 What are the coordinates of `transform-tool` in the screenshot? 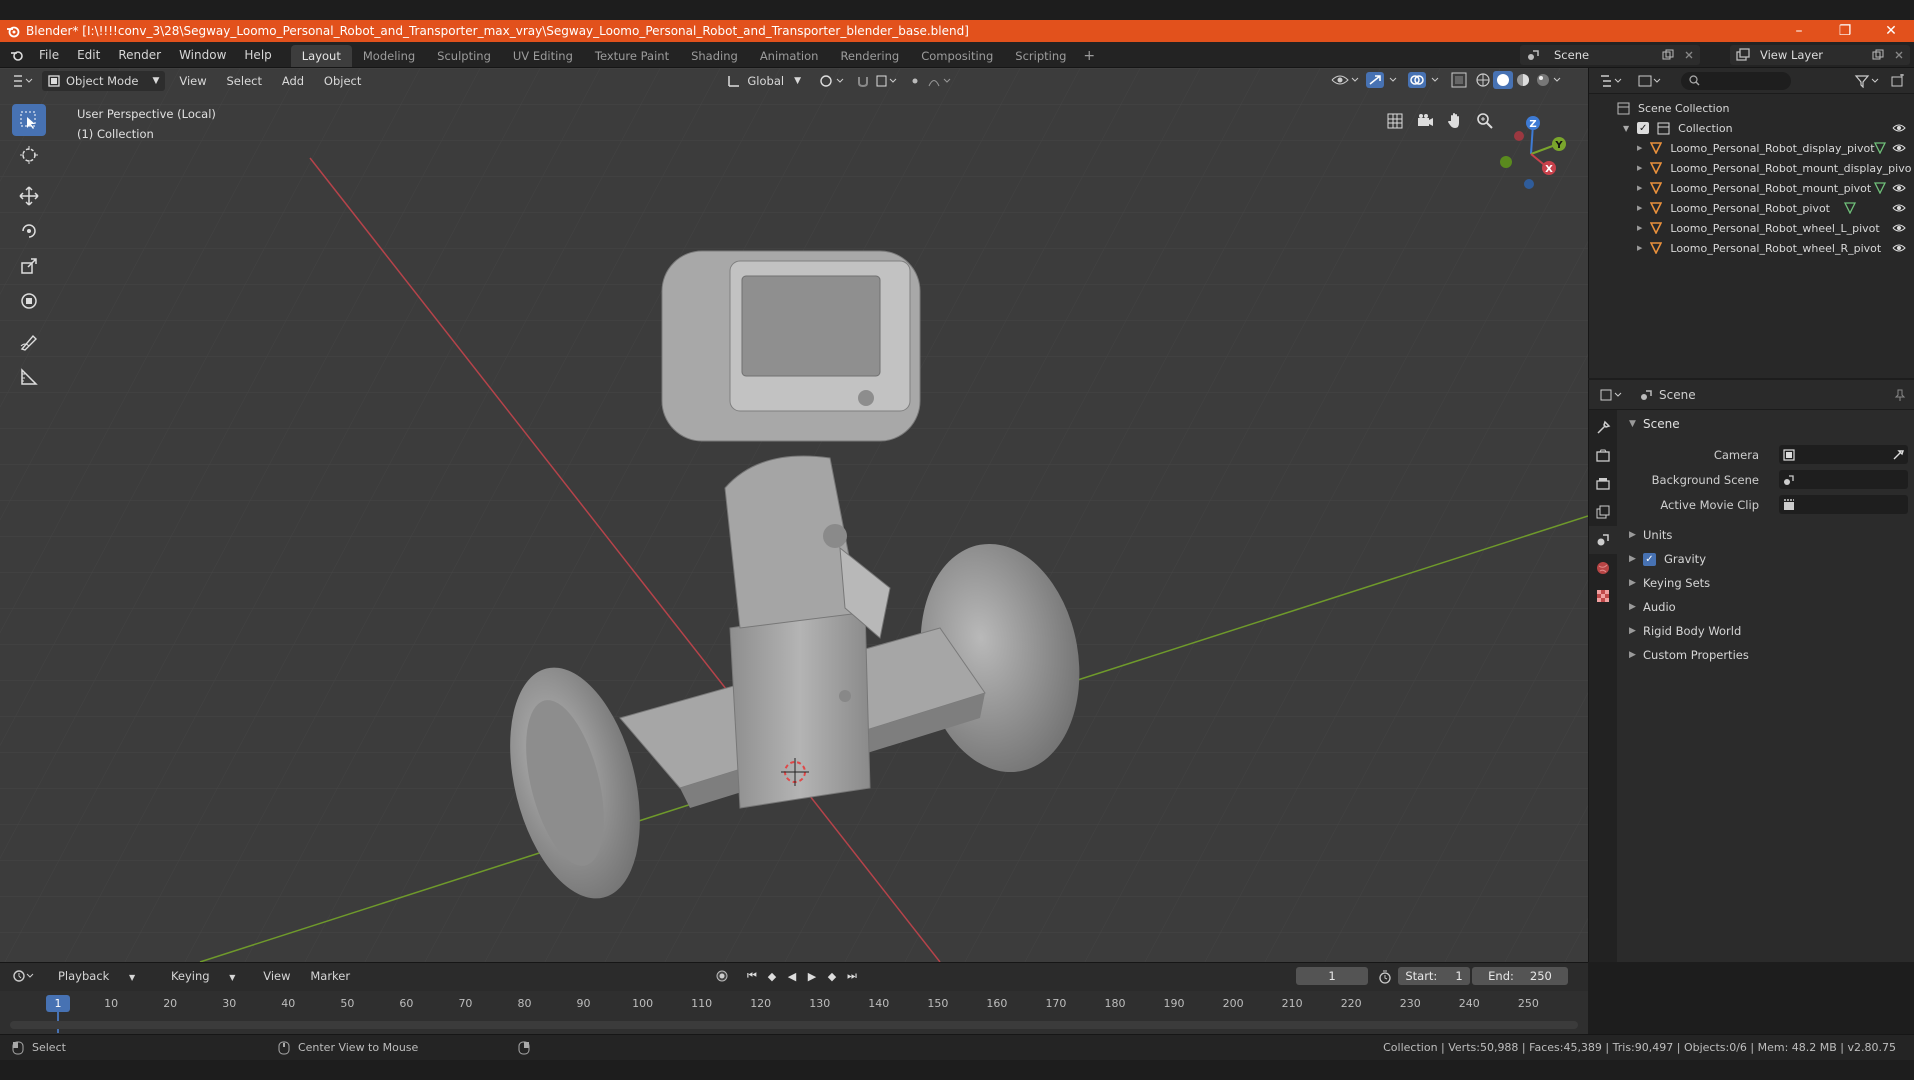 It's located at (29, 301).